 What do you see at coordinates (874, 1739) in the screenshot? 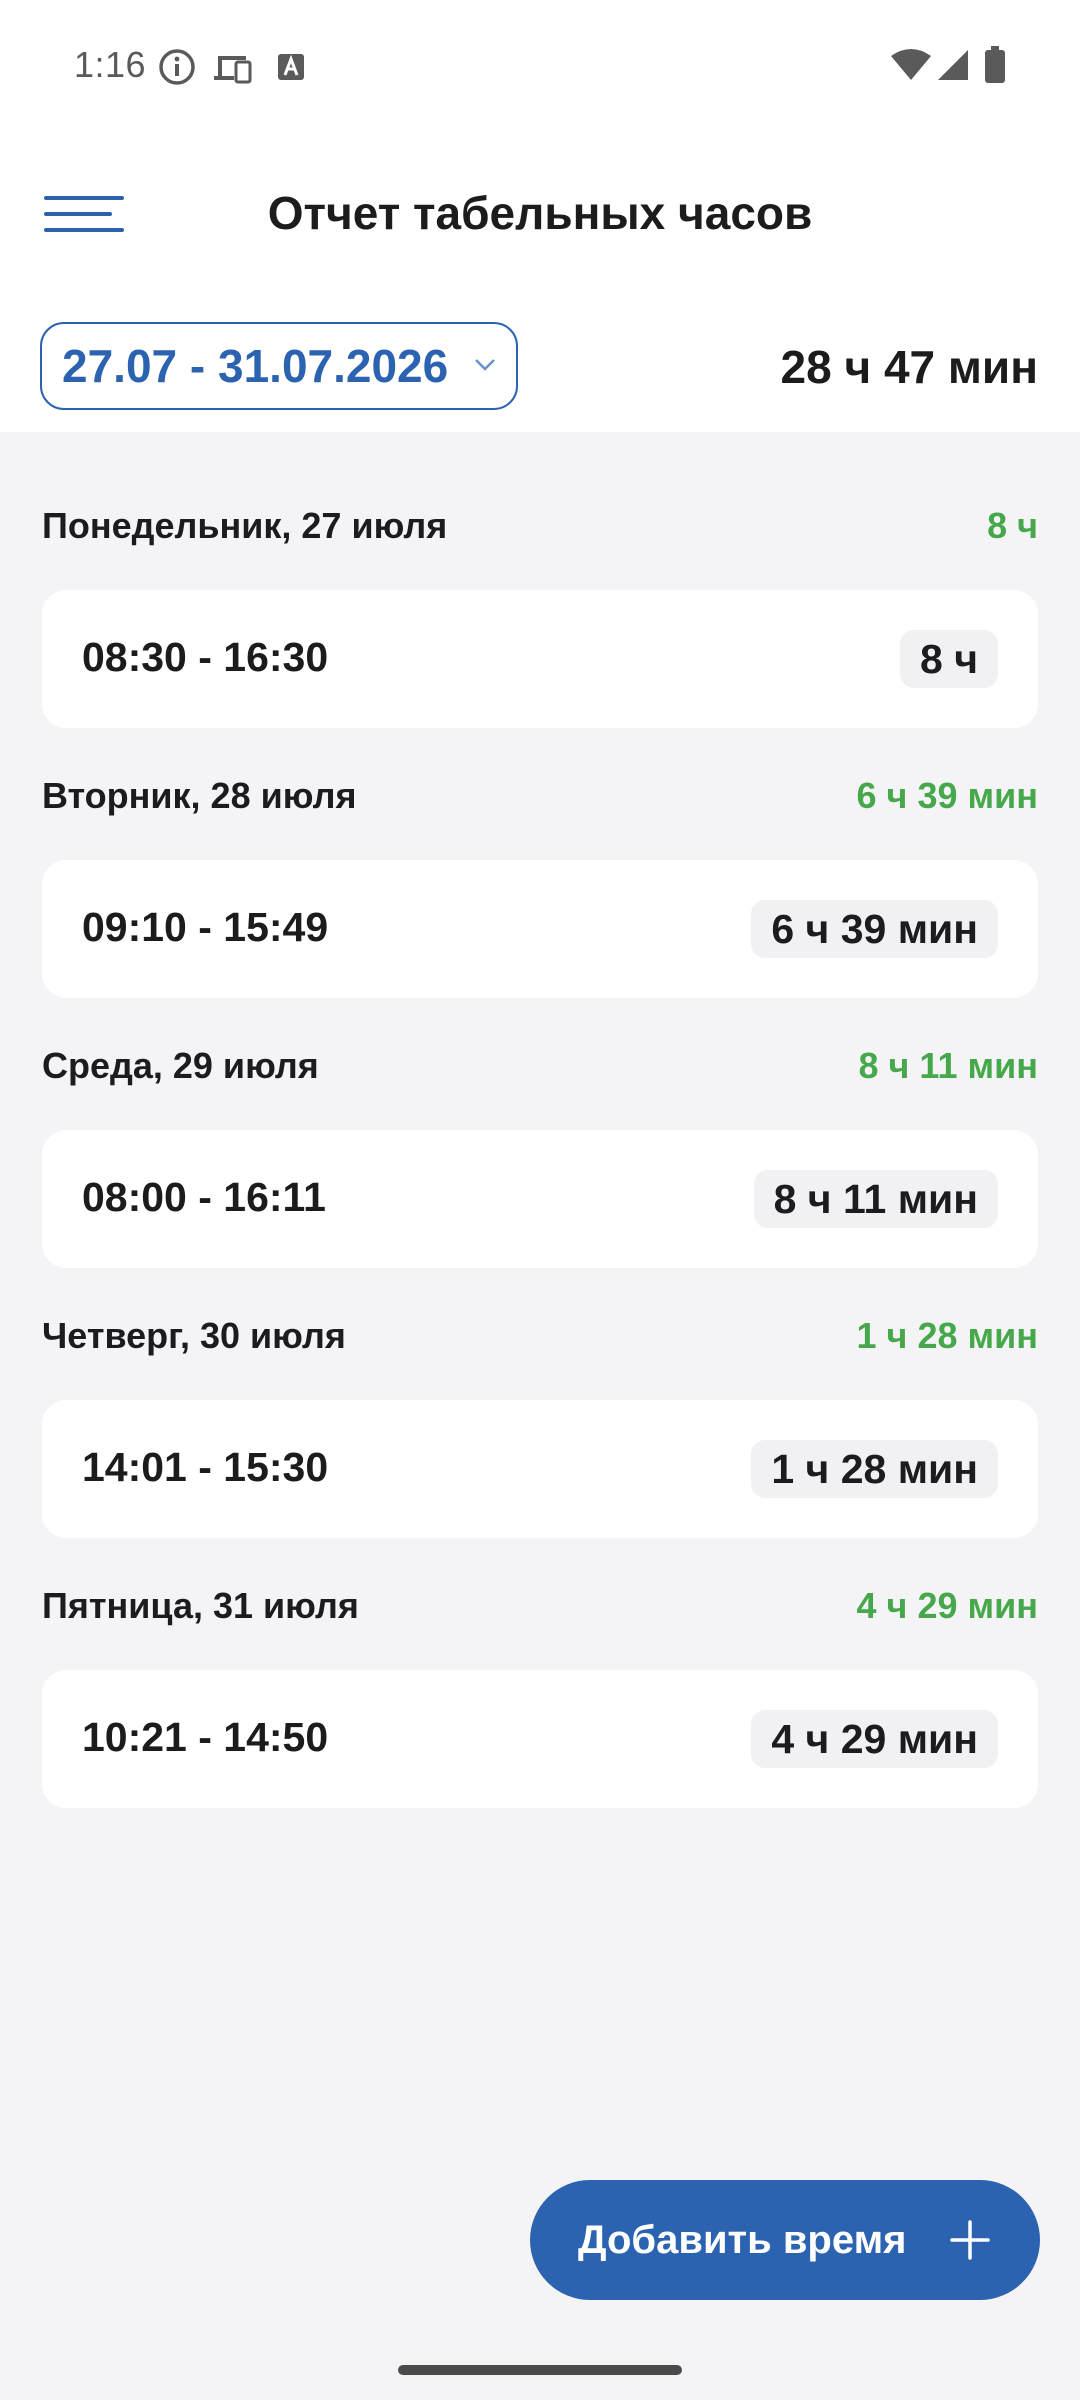
I see `entry-duration-badge: 4 ч 29 мин` at bounding box center [874, 1739].